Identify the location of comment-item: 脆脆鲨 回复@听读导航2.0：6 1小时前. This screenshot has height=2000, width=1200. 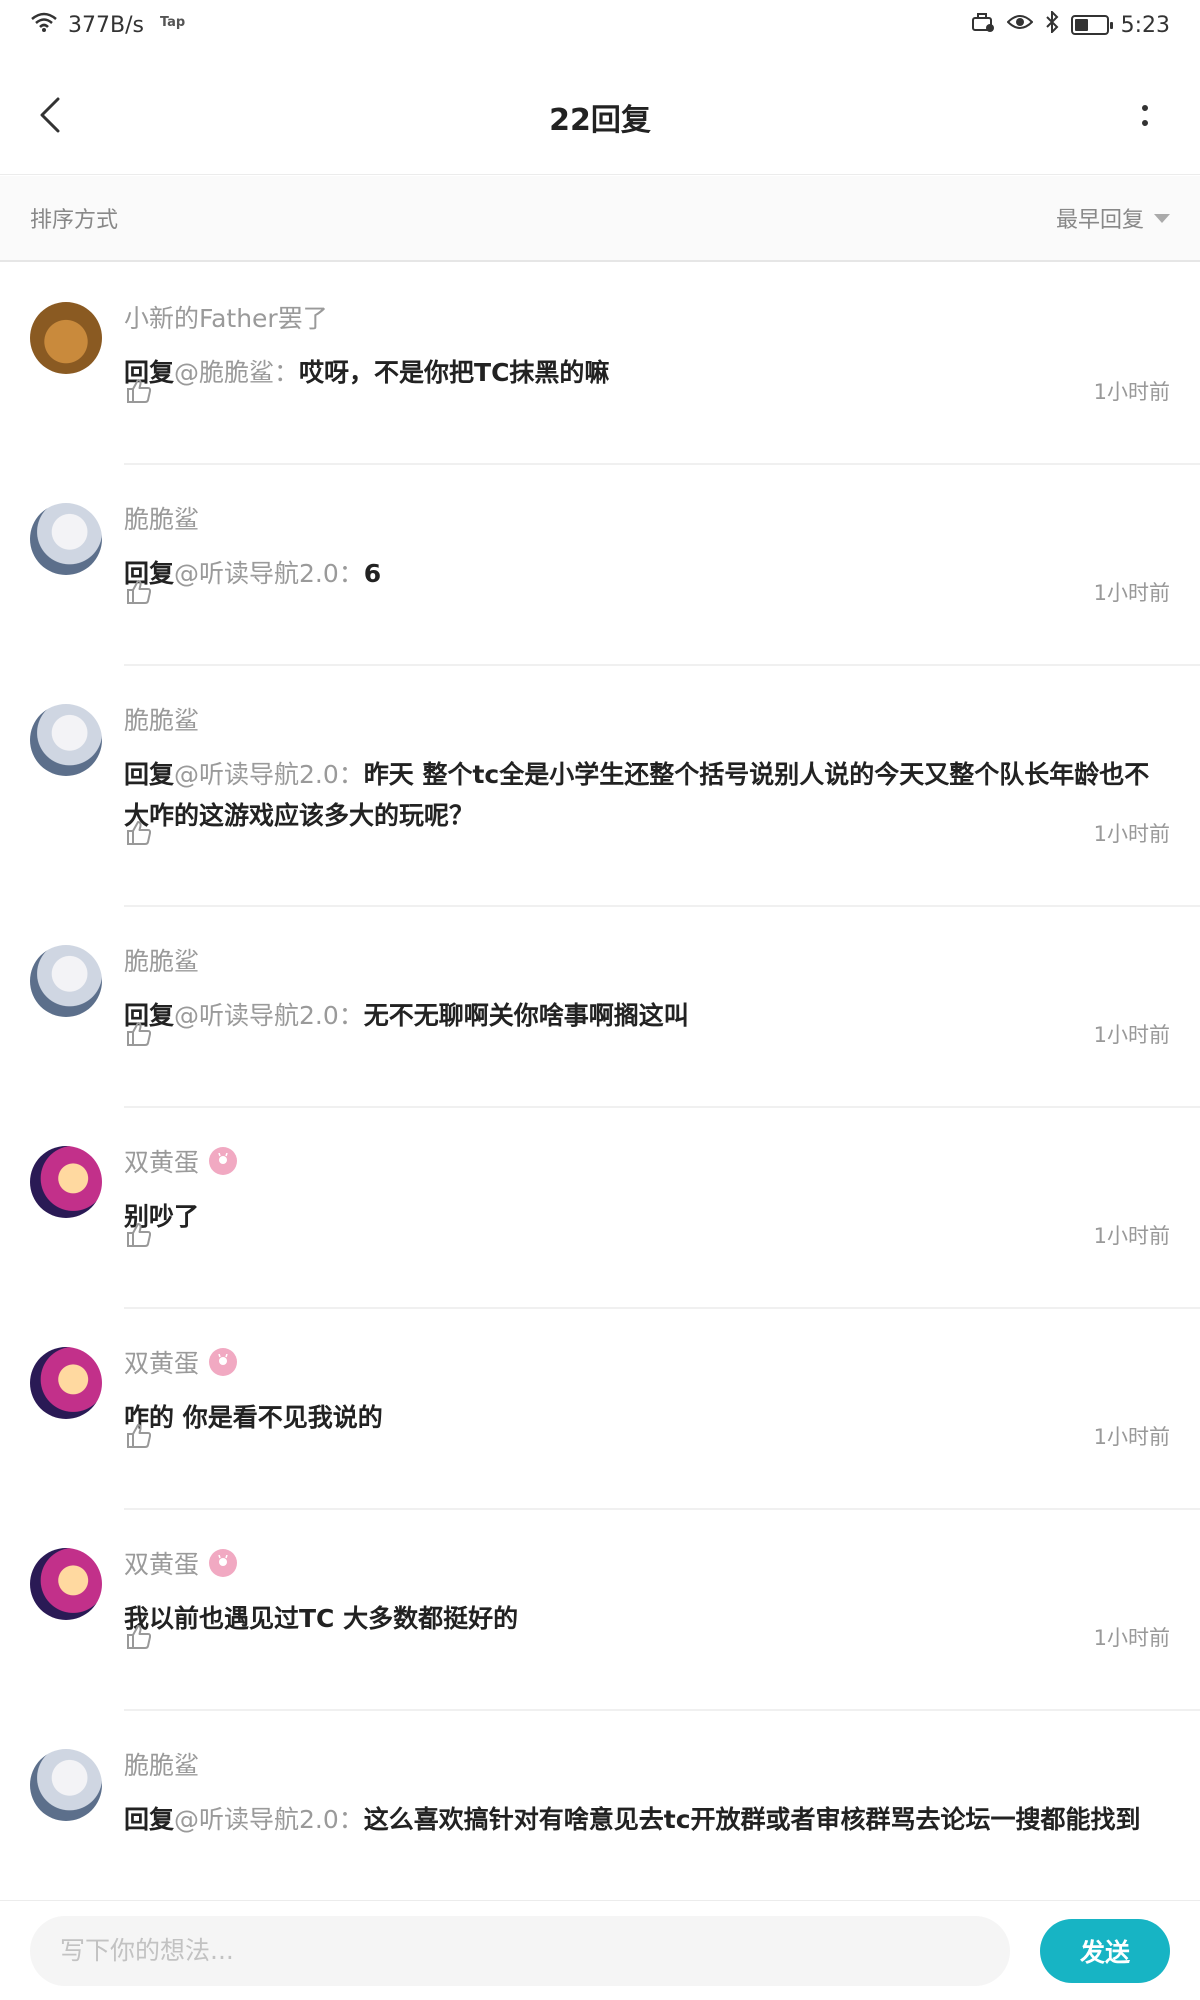
(600, 565).